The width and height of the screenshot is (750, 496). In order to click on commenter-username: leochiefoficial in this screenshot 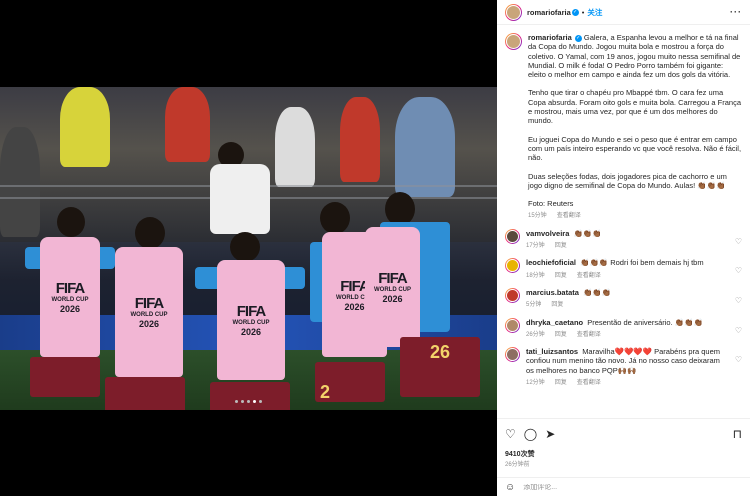, I will do `click(551, 262)`.